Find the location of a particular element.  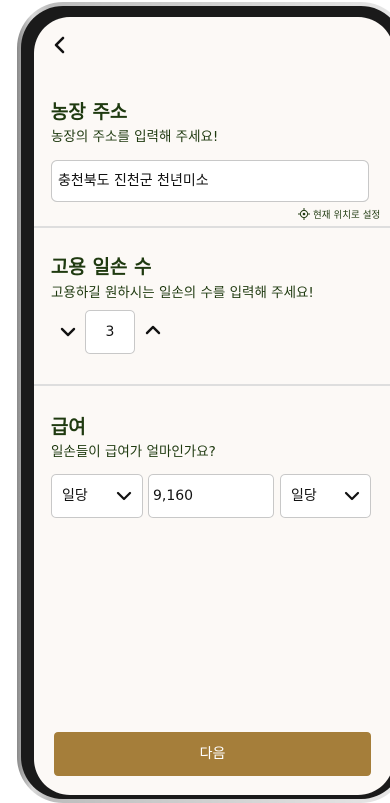

wage-subtitle: 일손들이 급여가 얼마인가요? is located at coordinates (133, 452).